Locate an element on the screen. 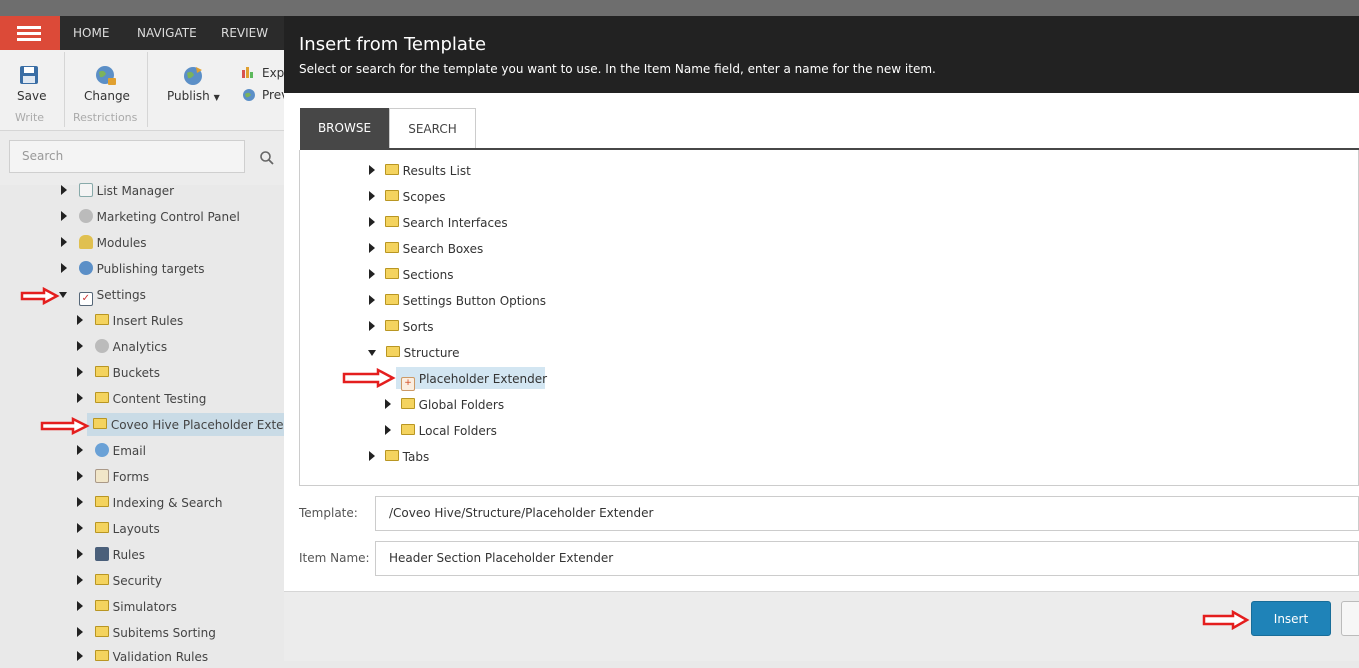 The height and width of the screenshot is (668, 1359). template-tree-item: Sections is located at coordinates (411, 275).